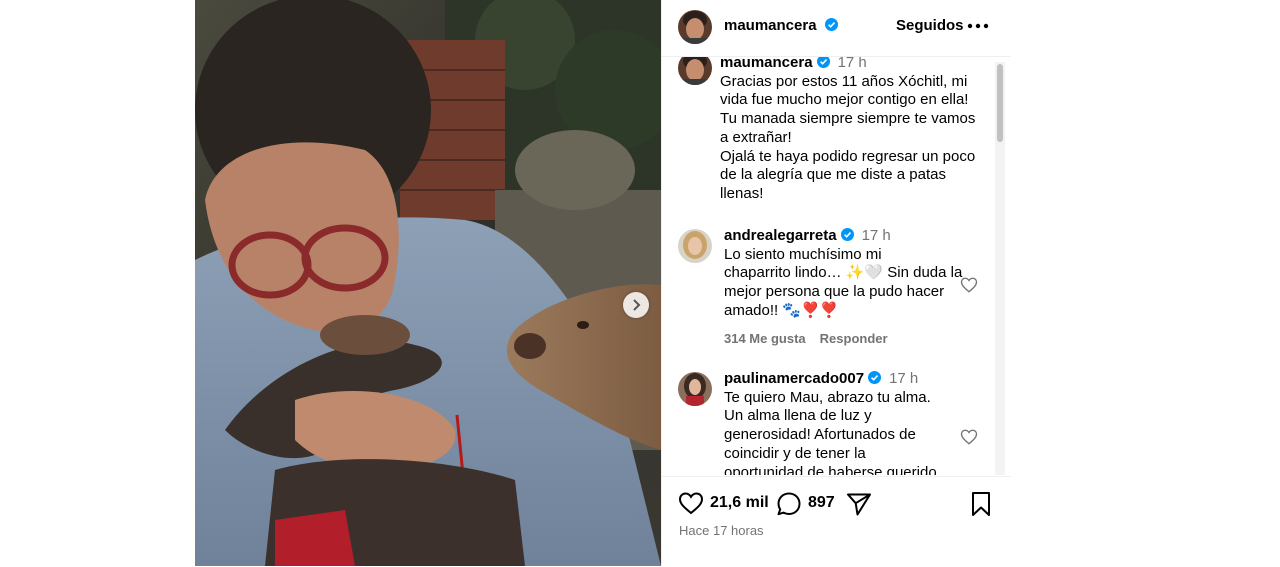 Image resolution: width=1280 pixels, height=567 pixels. Describe the element at coordinates (780, 235) in the screenshot. I see `comment-author: andrealegarreta` at that location.